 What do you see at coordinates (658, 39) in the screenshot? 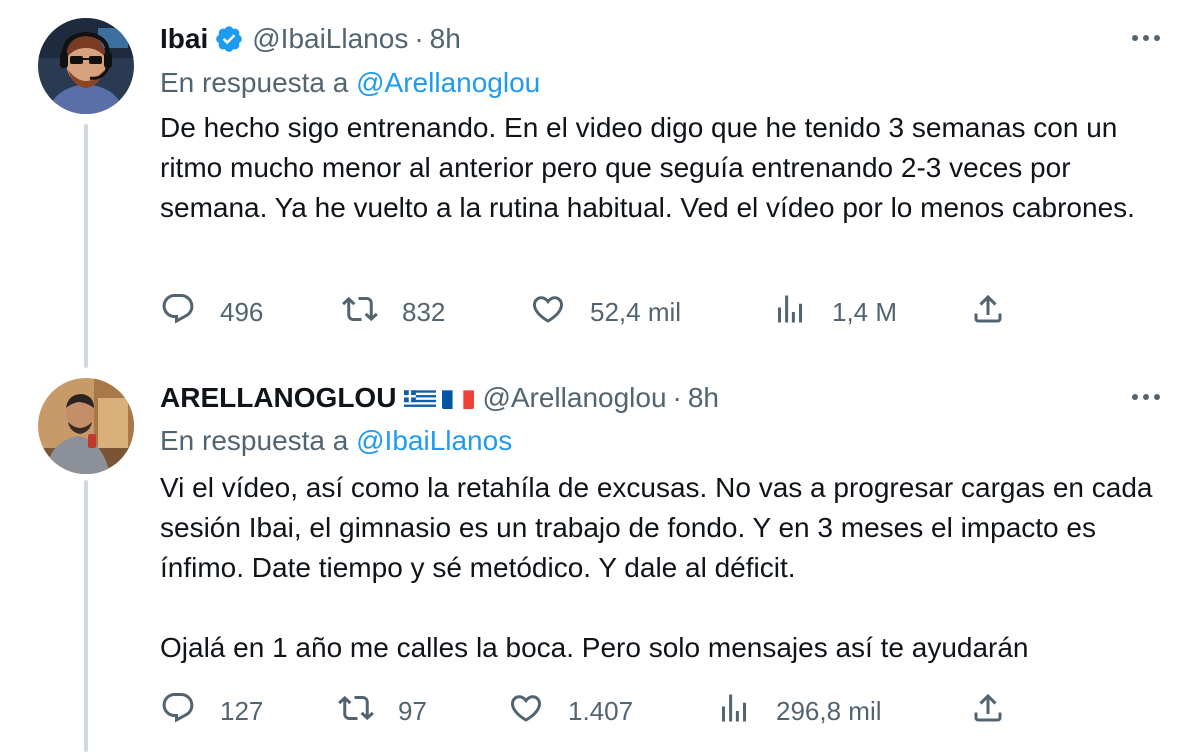
I see `tweet-header: Ibai @IbaiLlanos · 8h` at bounding box center [658, 39].